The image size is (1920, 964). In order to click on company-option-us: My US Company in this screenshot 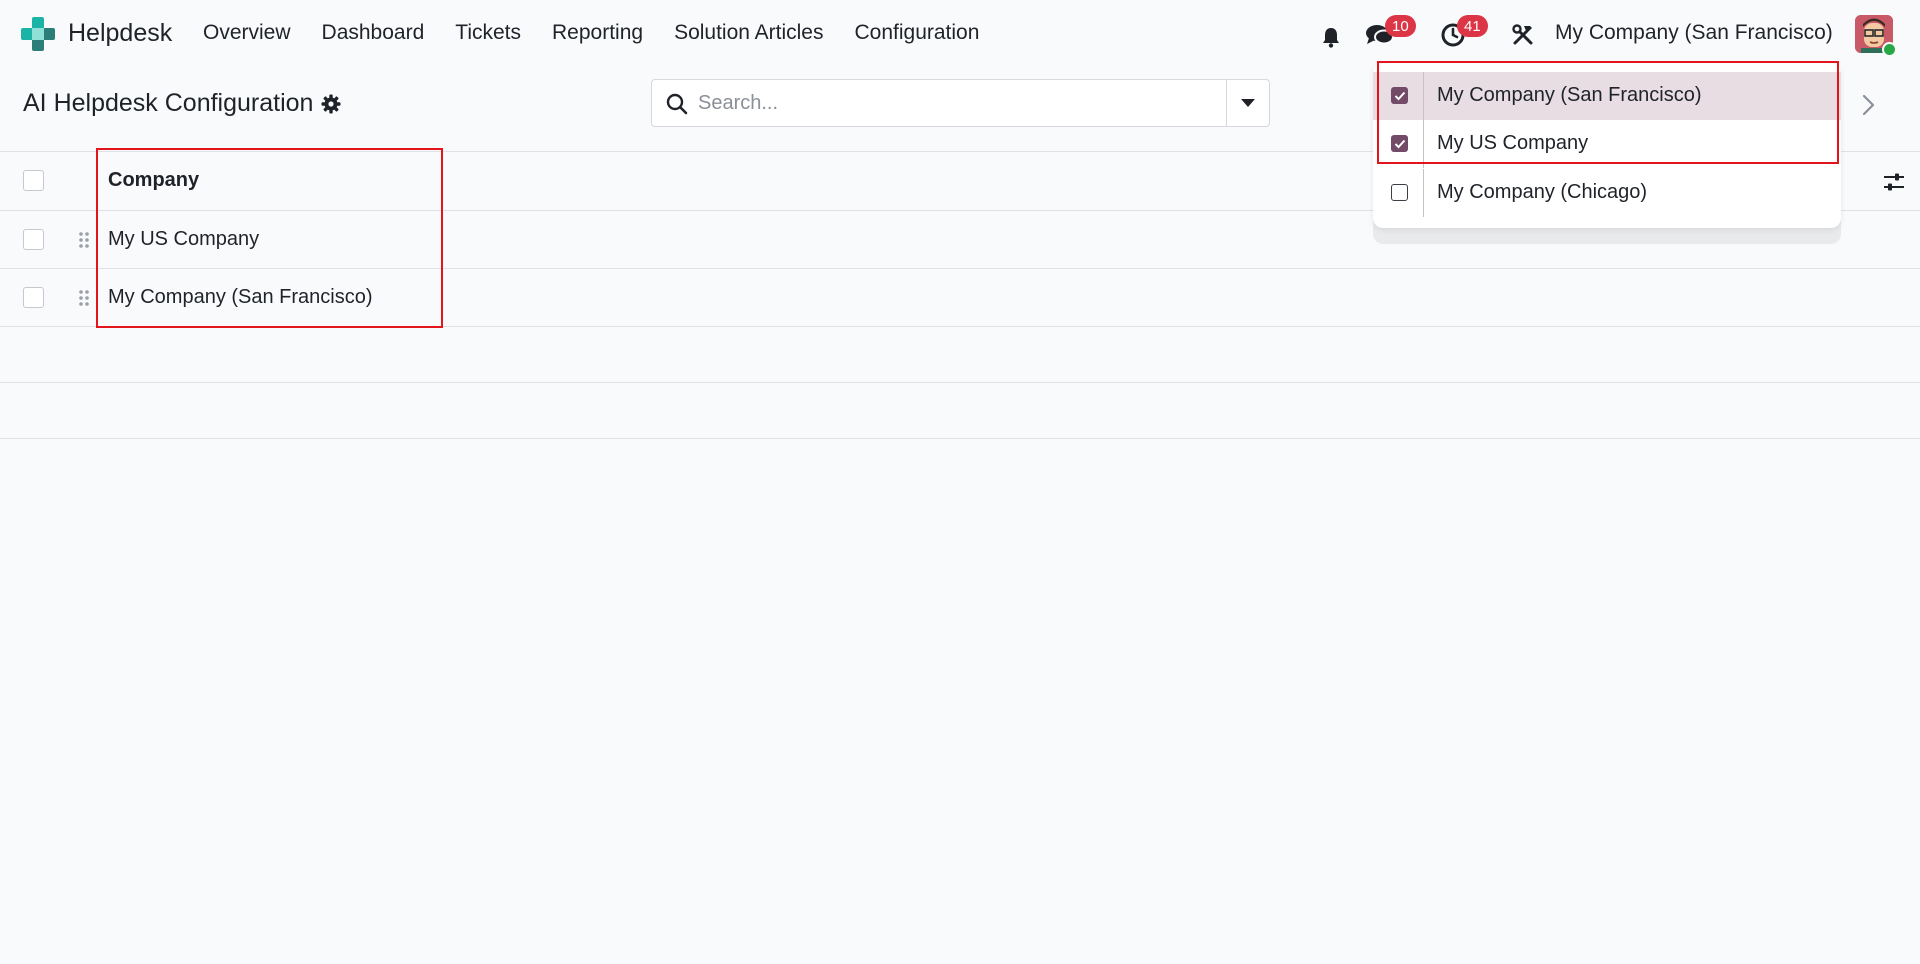, I will do `click(1607, 144)`.